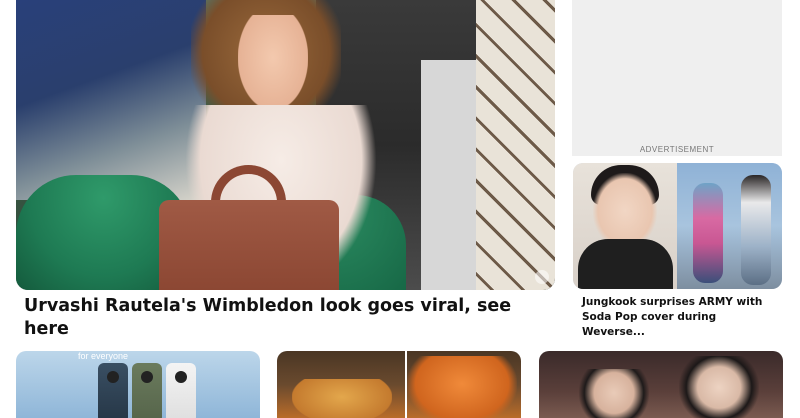 This screenshot has width=800, height=418. Describe the element at coordinates (625, 264) in the screenshot. I see `person-body` at that location.